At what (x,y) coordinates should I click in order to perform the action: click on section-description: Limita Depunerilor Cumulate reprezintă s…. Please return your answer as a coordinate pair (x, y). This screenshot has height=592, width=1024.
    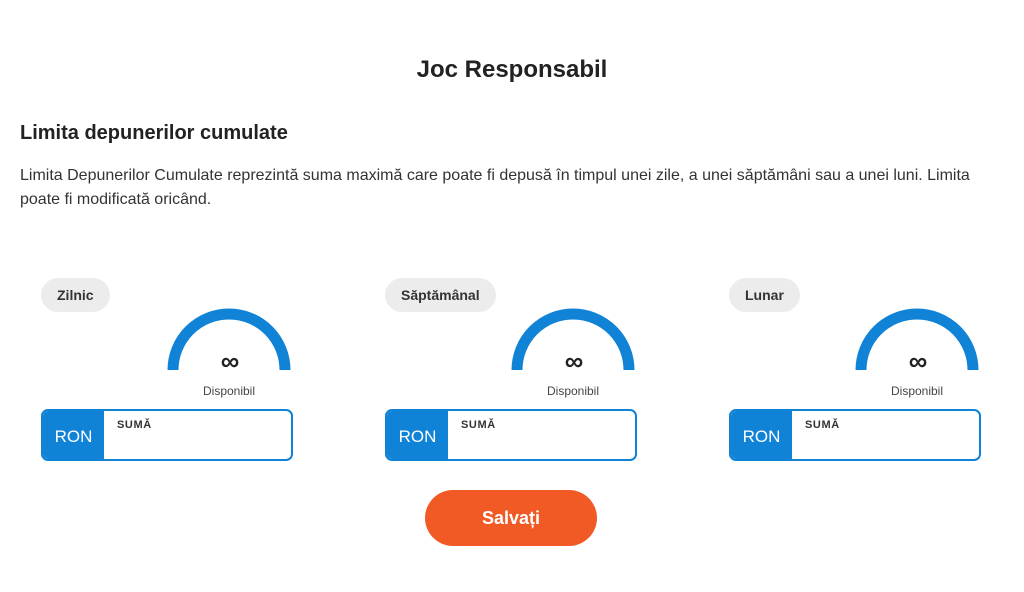
    Looking at the image, I should click on (495, 187).